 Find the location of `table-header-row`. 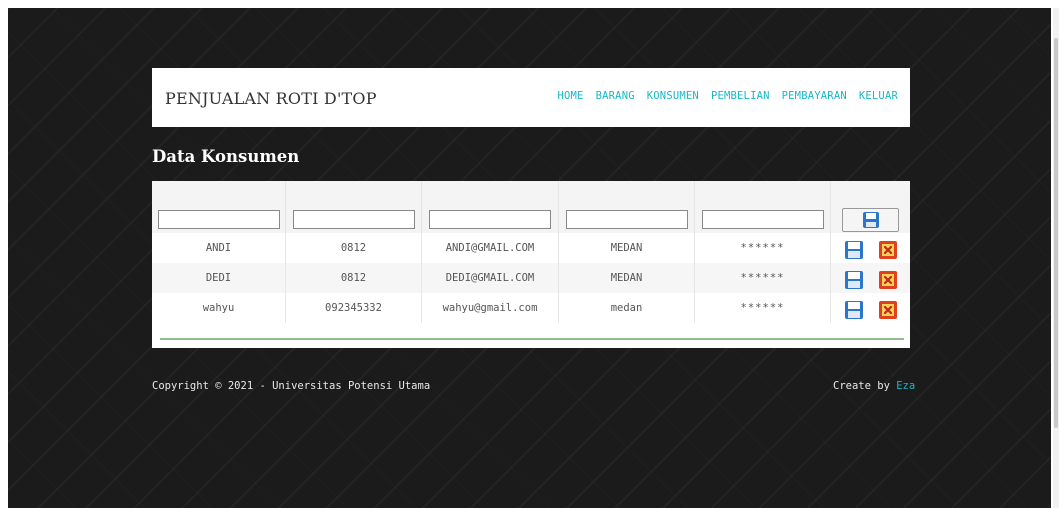

table-header-row is located at coordinates (531, 190).